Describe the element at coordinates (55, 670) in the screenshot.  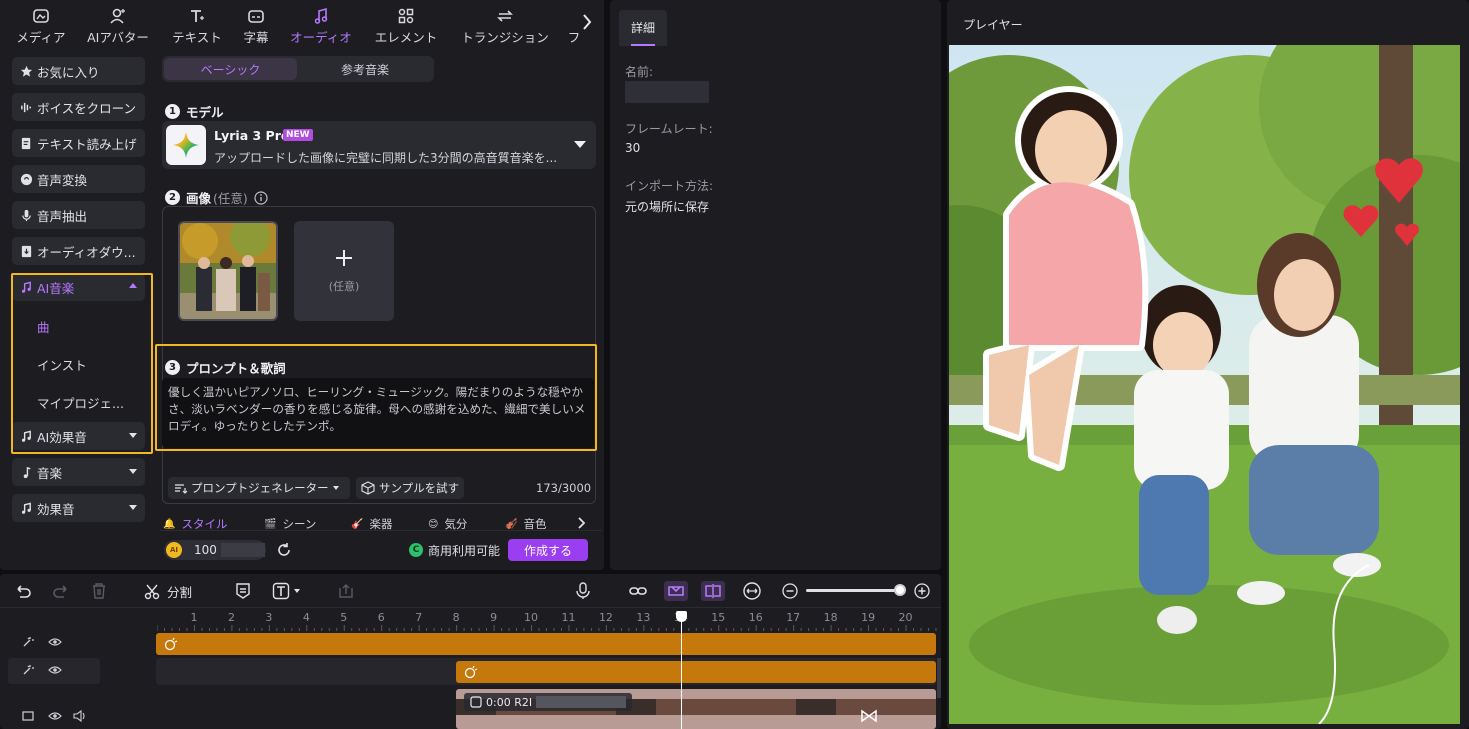
I see `track-2-eye-icon` at that location.